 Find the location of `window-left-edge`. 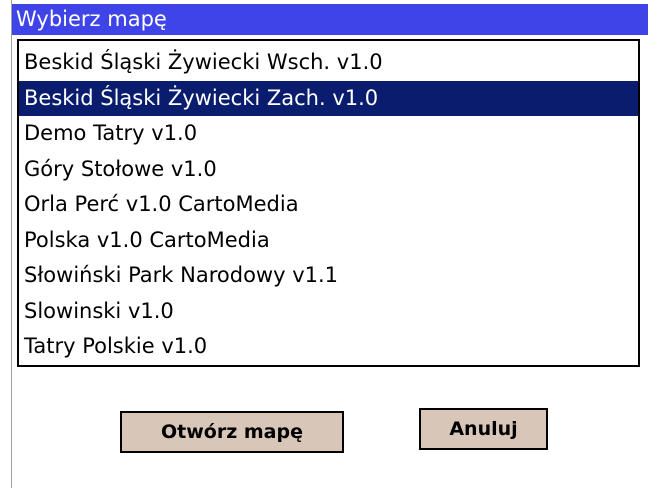

window-left-edge is located at coordinates (6, 244).